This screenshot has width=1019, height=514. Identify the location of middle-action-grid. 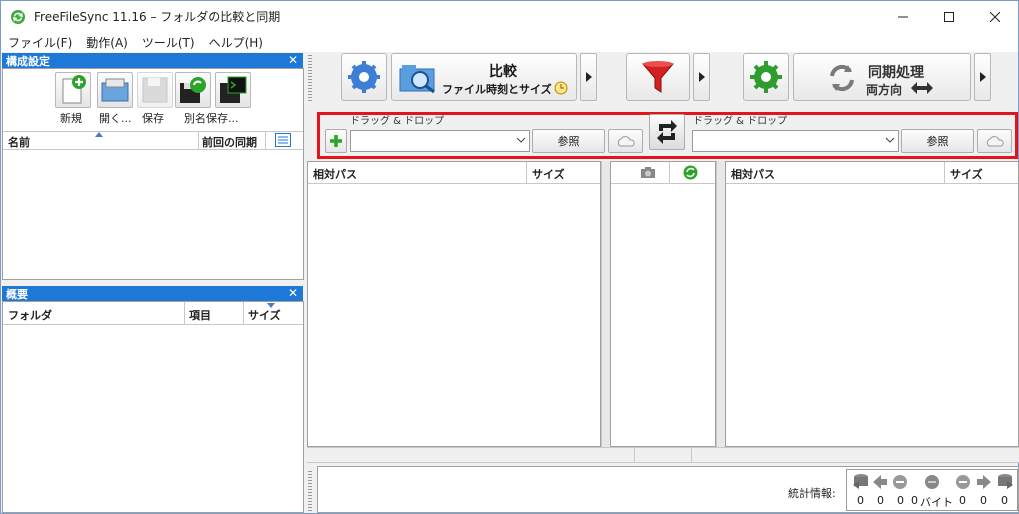
(663, 304).